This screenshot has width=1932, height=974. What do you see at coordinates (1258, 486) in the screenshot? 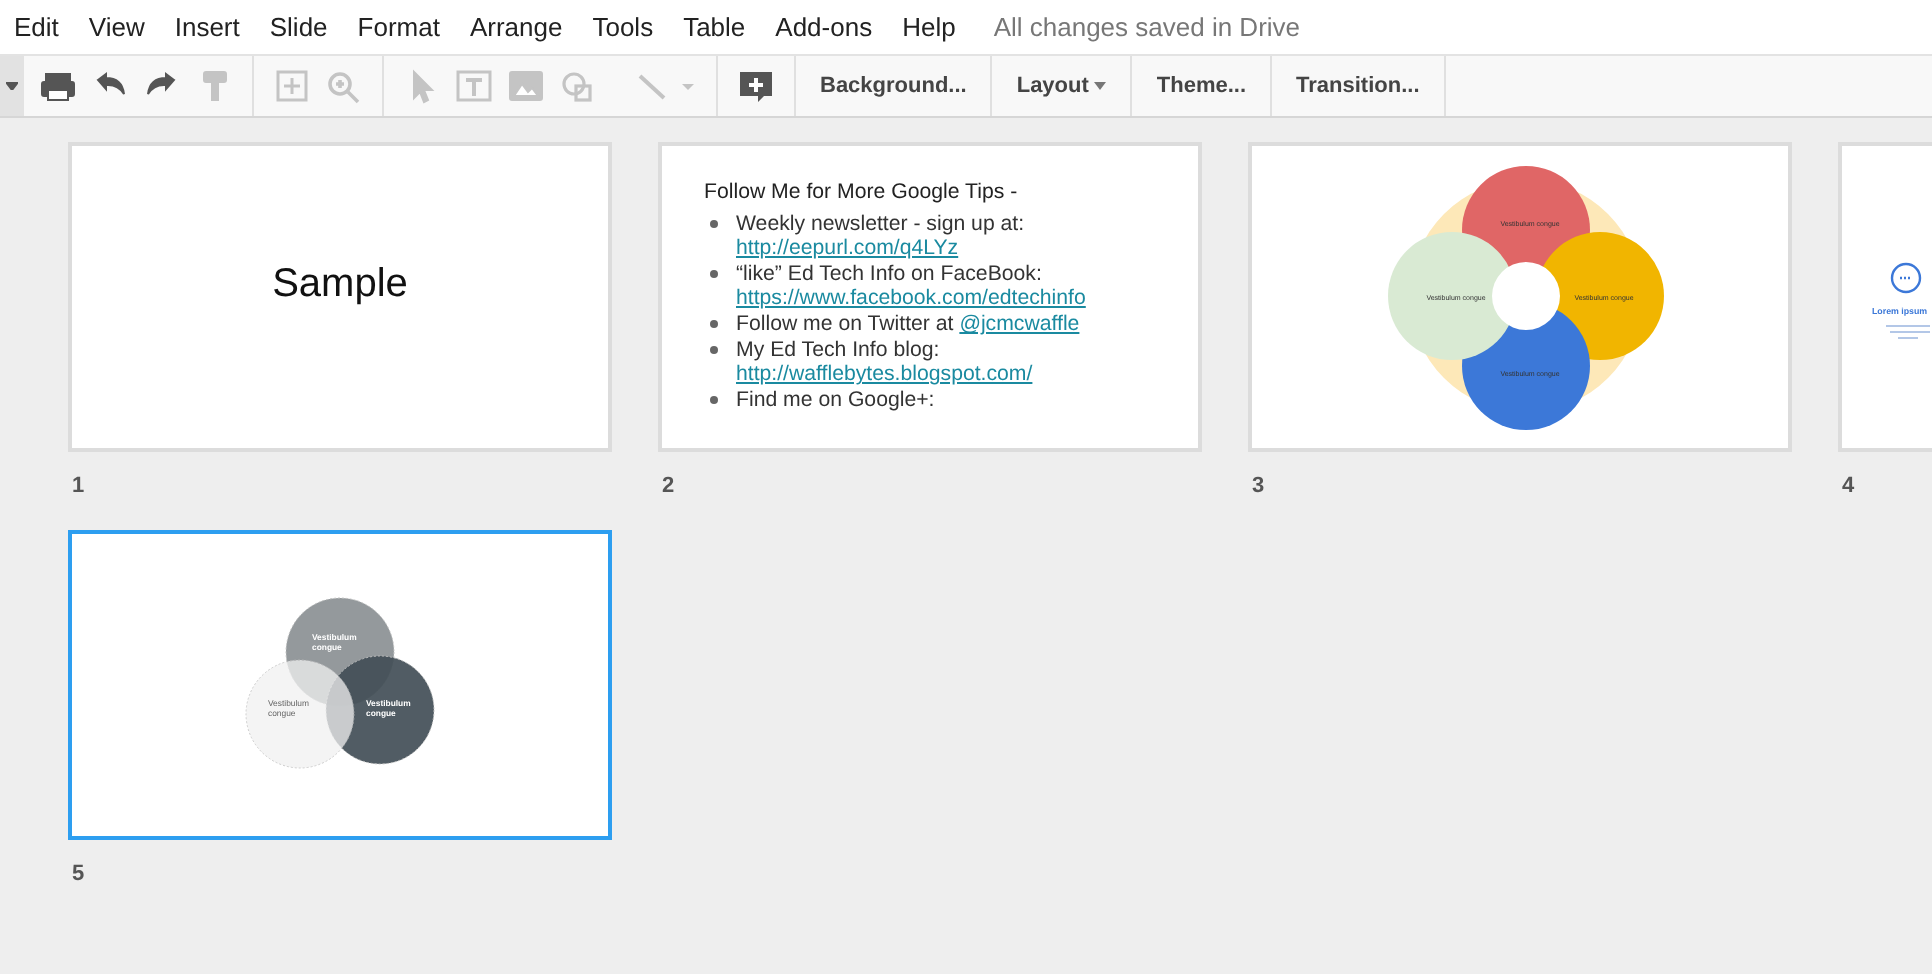
I see `slide-number: 3` at bounding box center [1258, 486].